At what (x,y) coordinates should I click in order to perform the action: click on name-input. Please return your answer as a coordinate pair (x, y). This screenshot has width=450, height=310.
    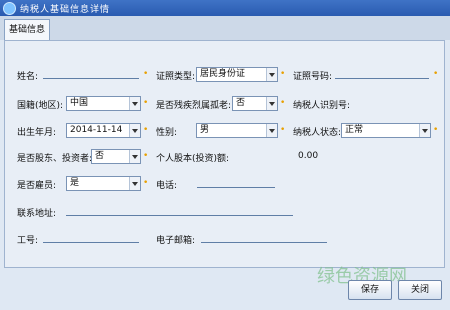
    Looking at the image, I should click on (91, 78).